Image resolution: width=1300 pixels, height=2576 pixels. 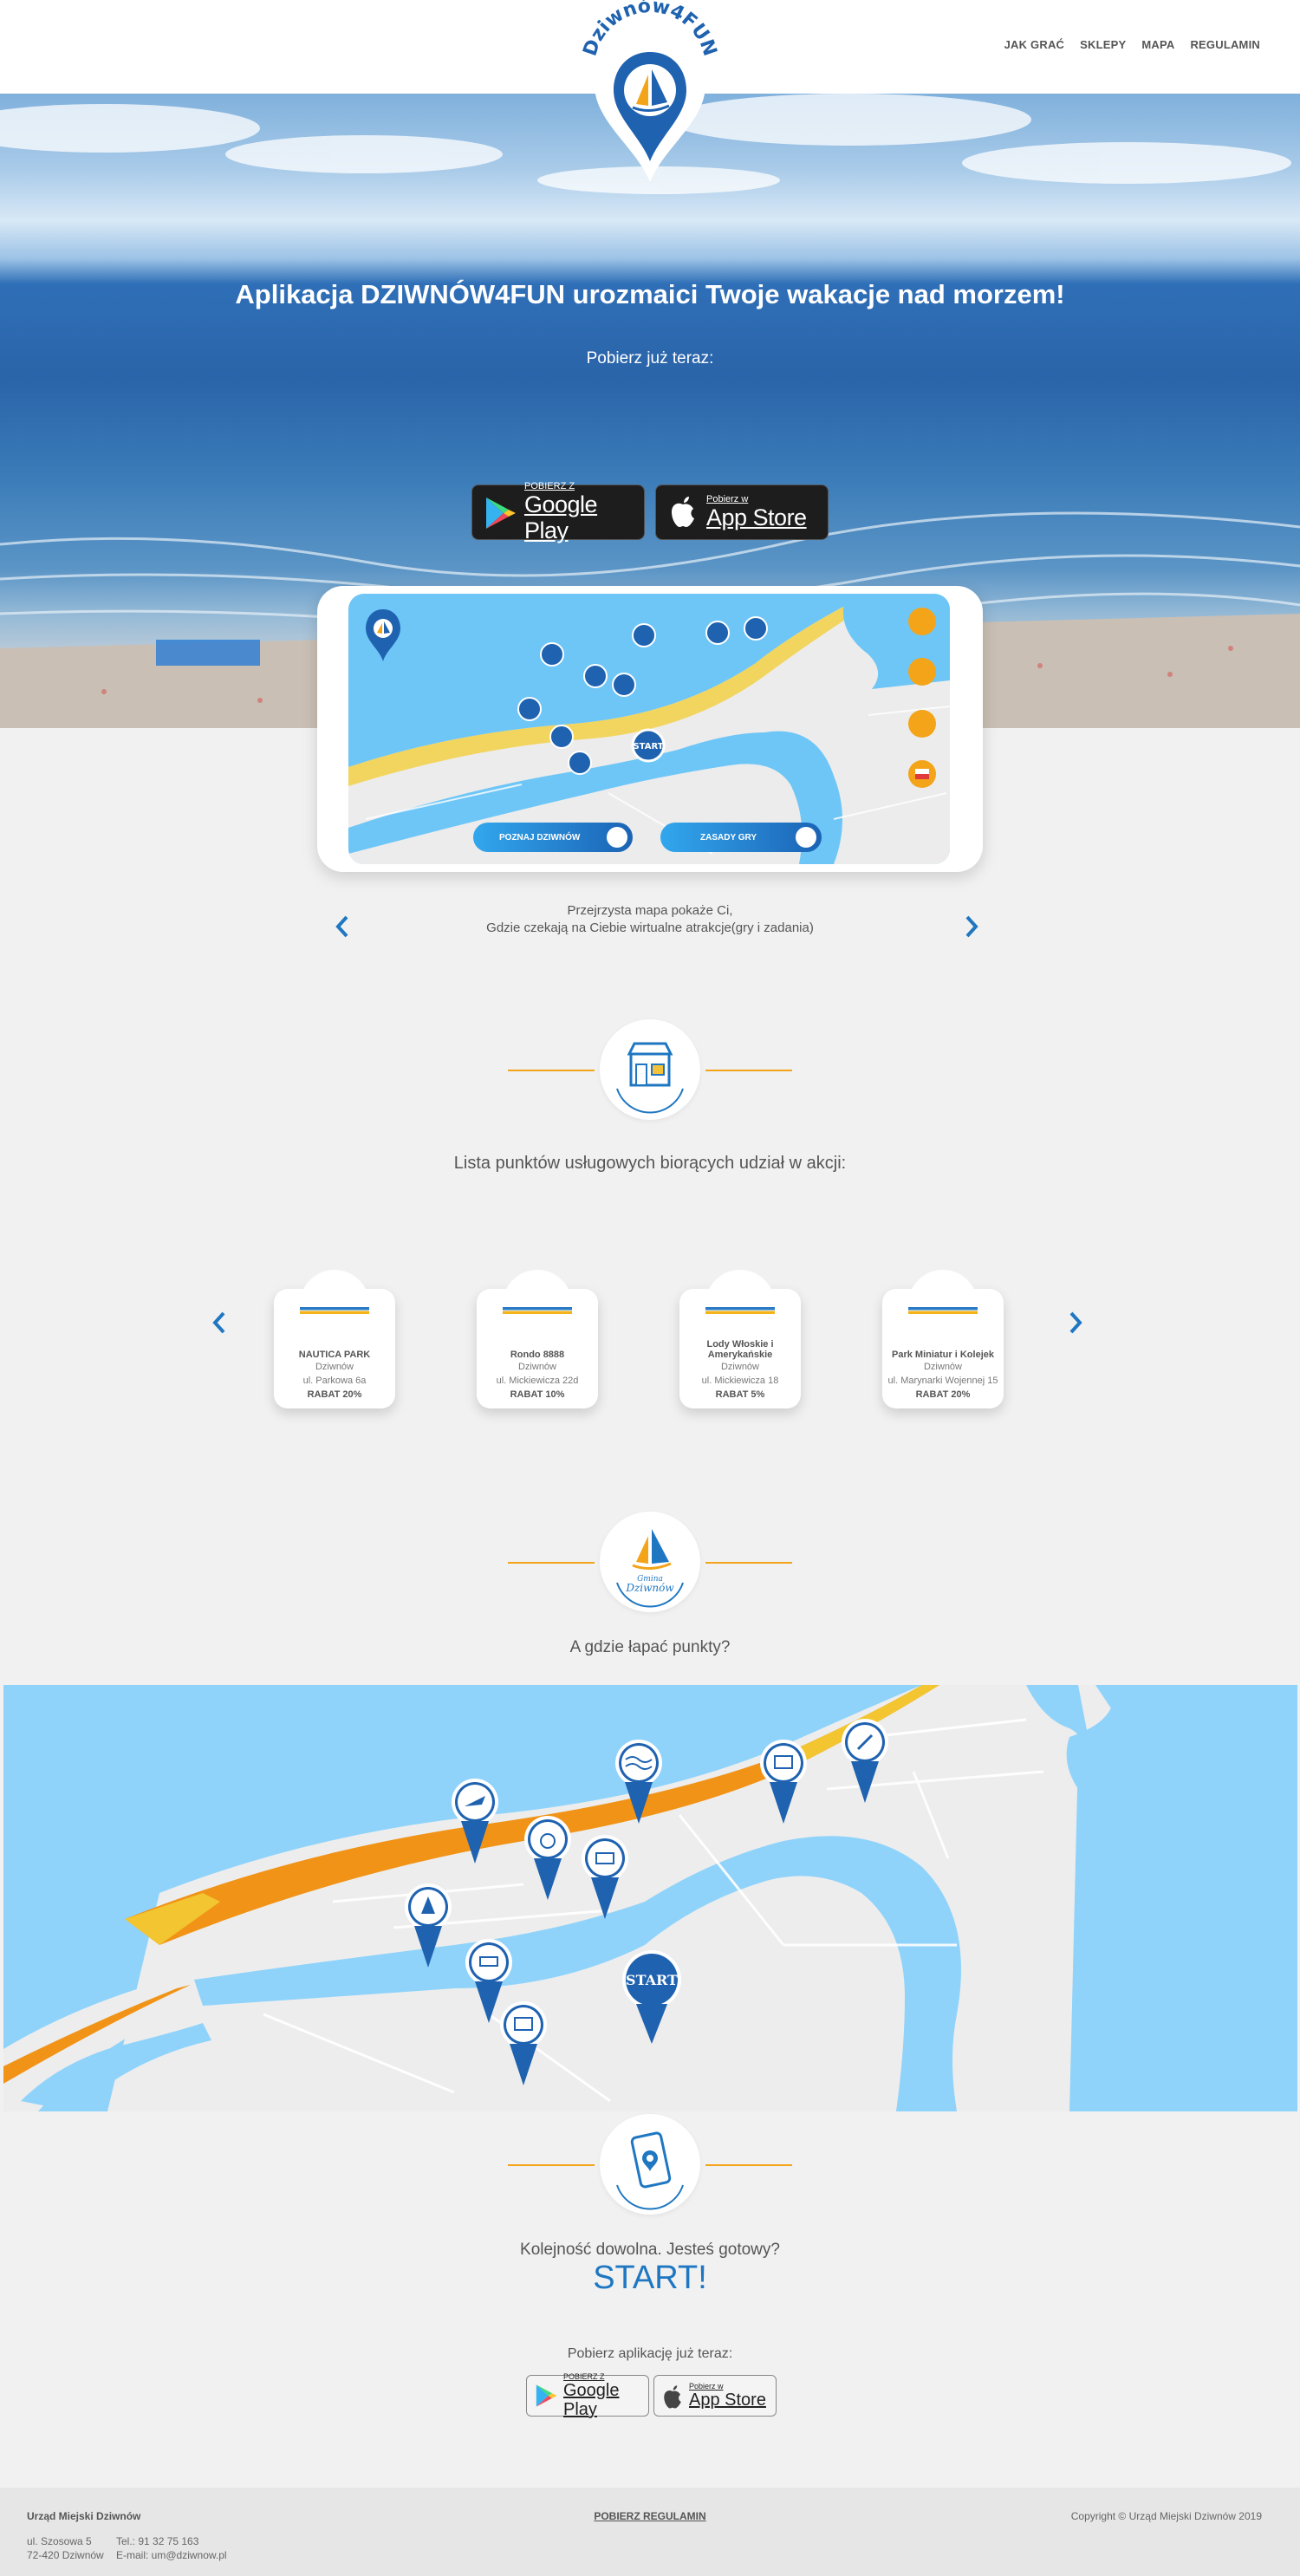 What do you see at coordinates (1166, 2516) in the screenshot?
I see `footer-copyright: Copyright © Urząd Miejski Dziwnów 2019` at bounding box center [1166, 2516].